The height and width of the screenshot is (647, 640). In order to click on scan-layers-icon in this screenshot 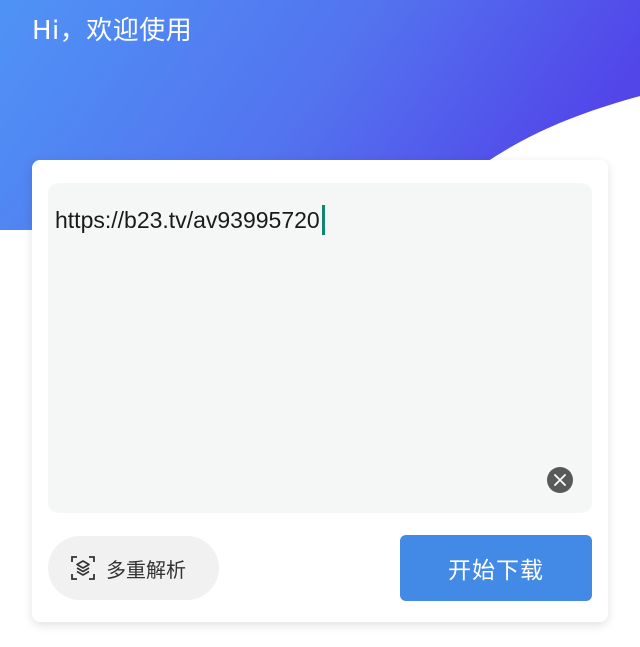, I will do `click(83, 568)`.